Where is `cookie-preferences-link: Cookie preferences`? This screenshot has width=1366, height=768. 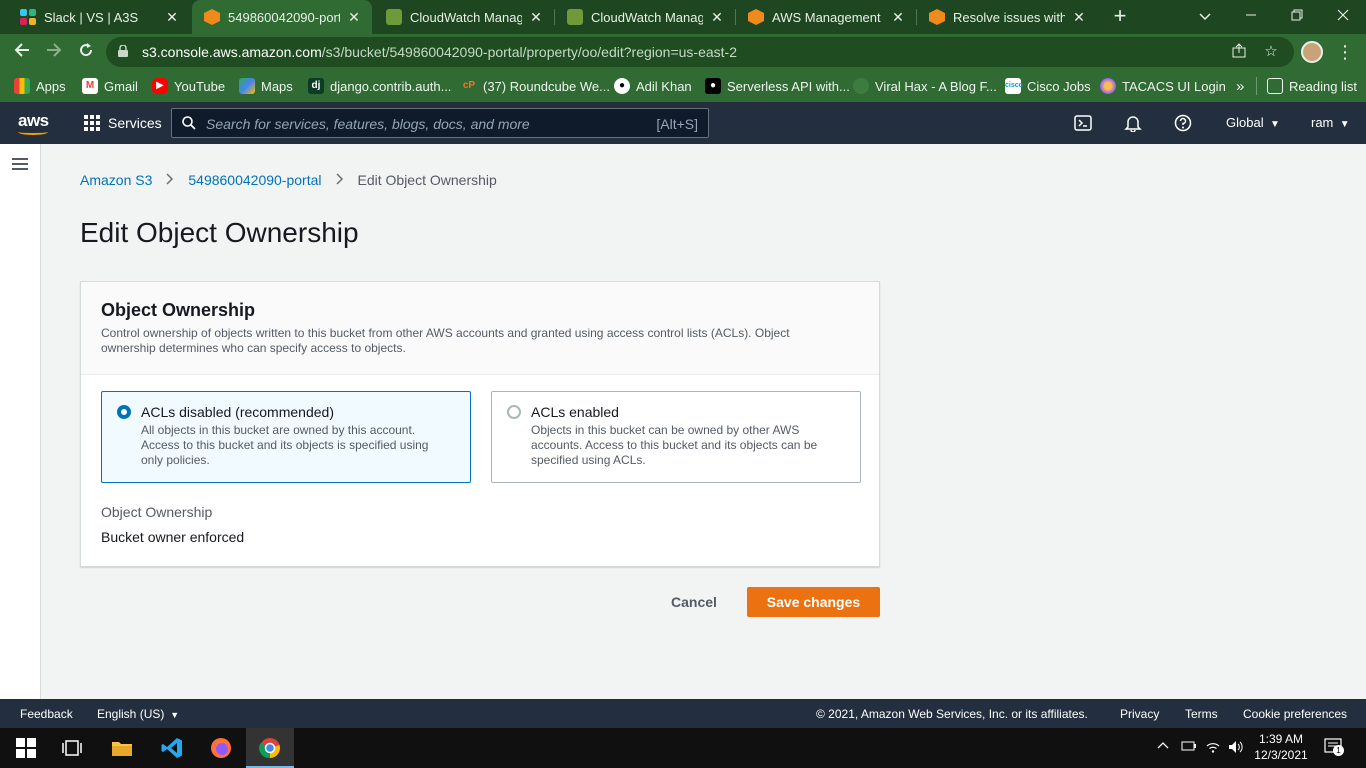 cookie-preferences-link: Cookie preferences is located at coordinates (1295, 714).